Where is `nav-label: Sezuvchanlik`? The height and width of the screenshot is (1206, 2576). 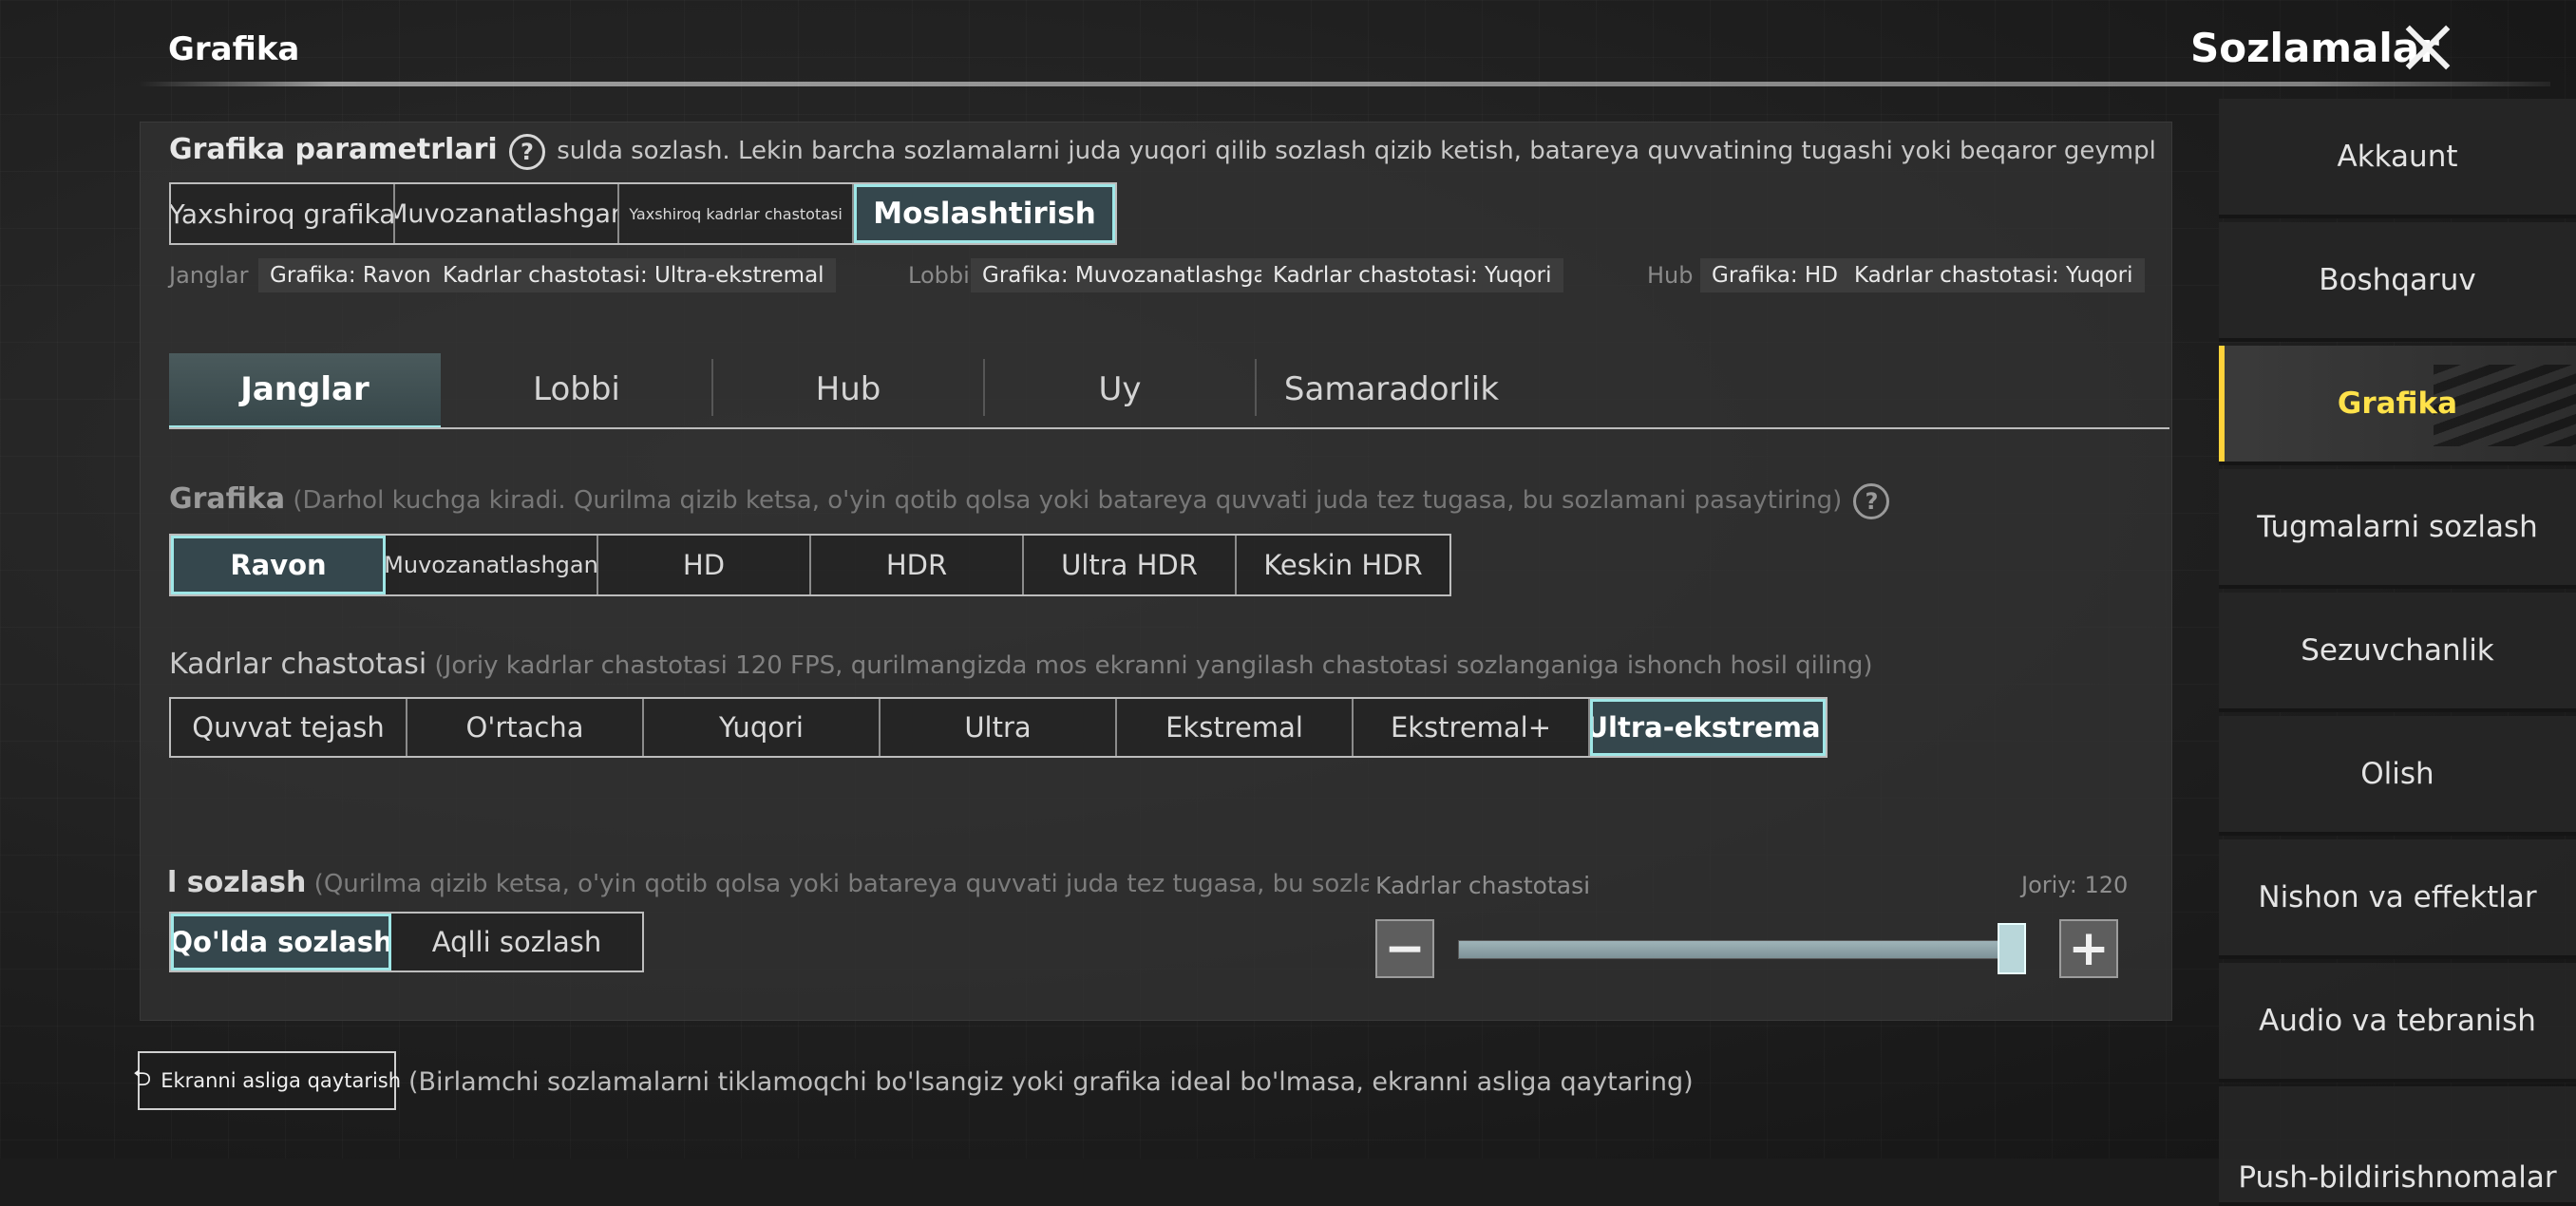
nav-label: Sezuvchanlik is located at coordinates (2397, 650).